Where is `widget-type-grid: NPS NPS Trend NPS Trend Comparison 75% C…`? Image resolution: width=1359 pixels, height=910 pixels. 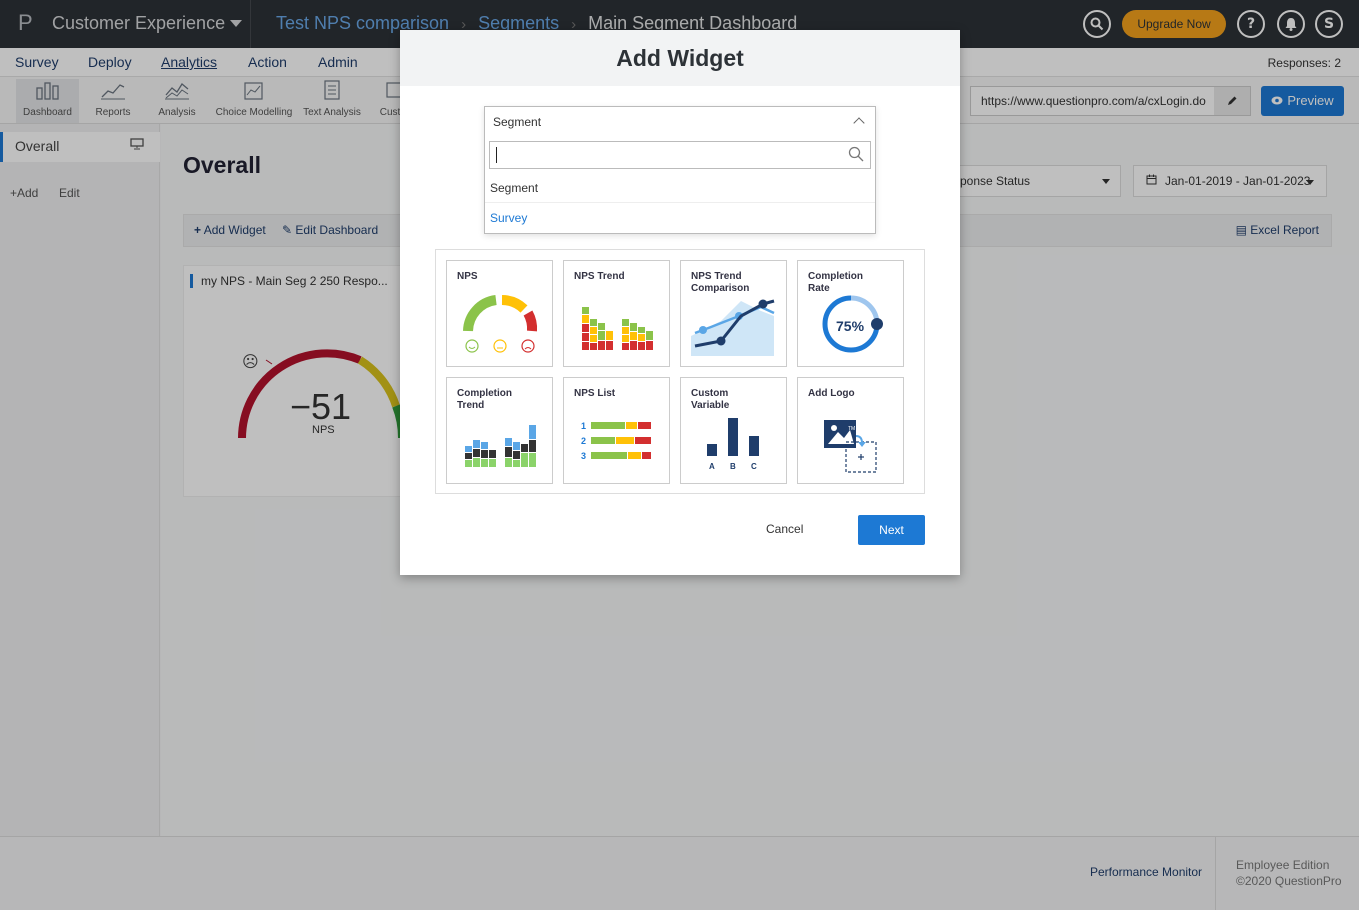
widget-type-grid: NPS NPS Trend NPS Trend Comparison 75% C… is located at coordinates (680, 371).